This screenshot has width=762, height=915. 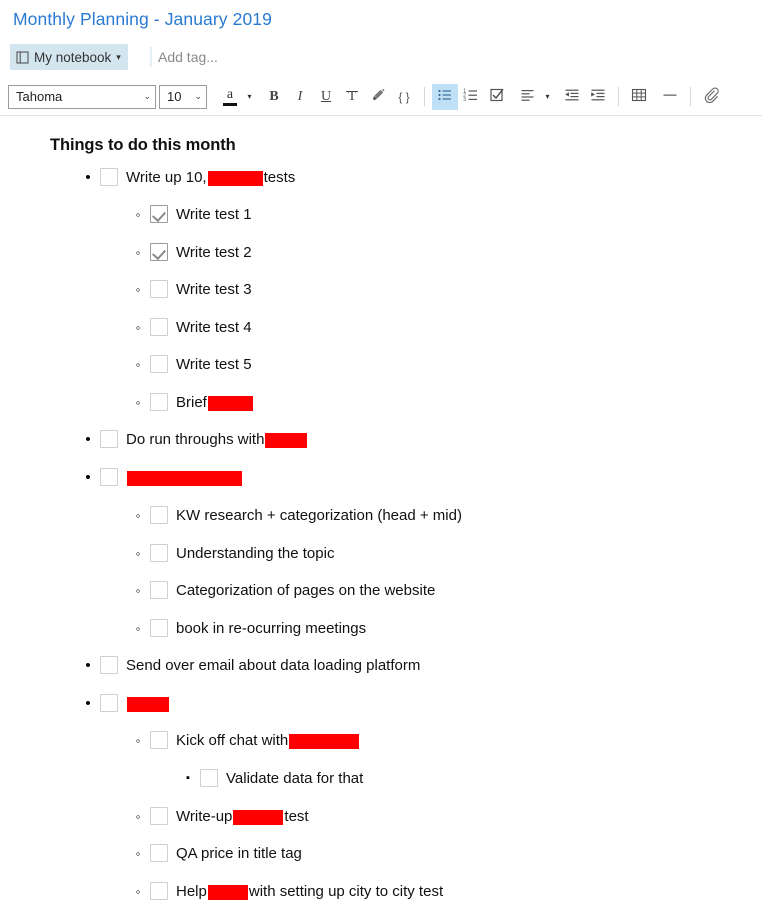 What do you see at coordinates (326, 97) in the screenshot?
I see `underline-button: U` at bounding box center [326, 97].